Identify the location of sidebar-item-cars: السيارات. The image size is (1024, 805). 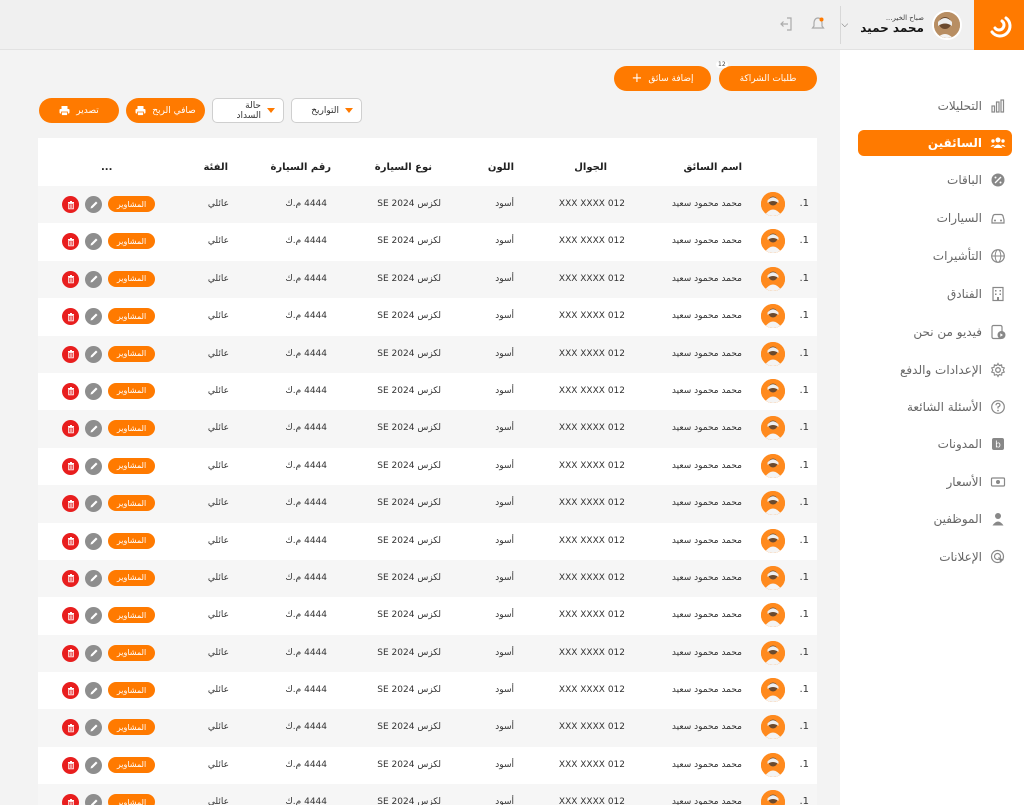
(935, 218).